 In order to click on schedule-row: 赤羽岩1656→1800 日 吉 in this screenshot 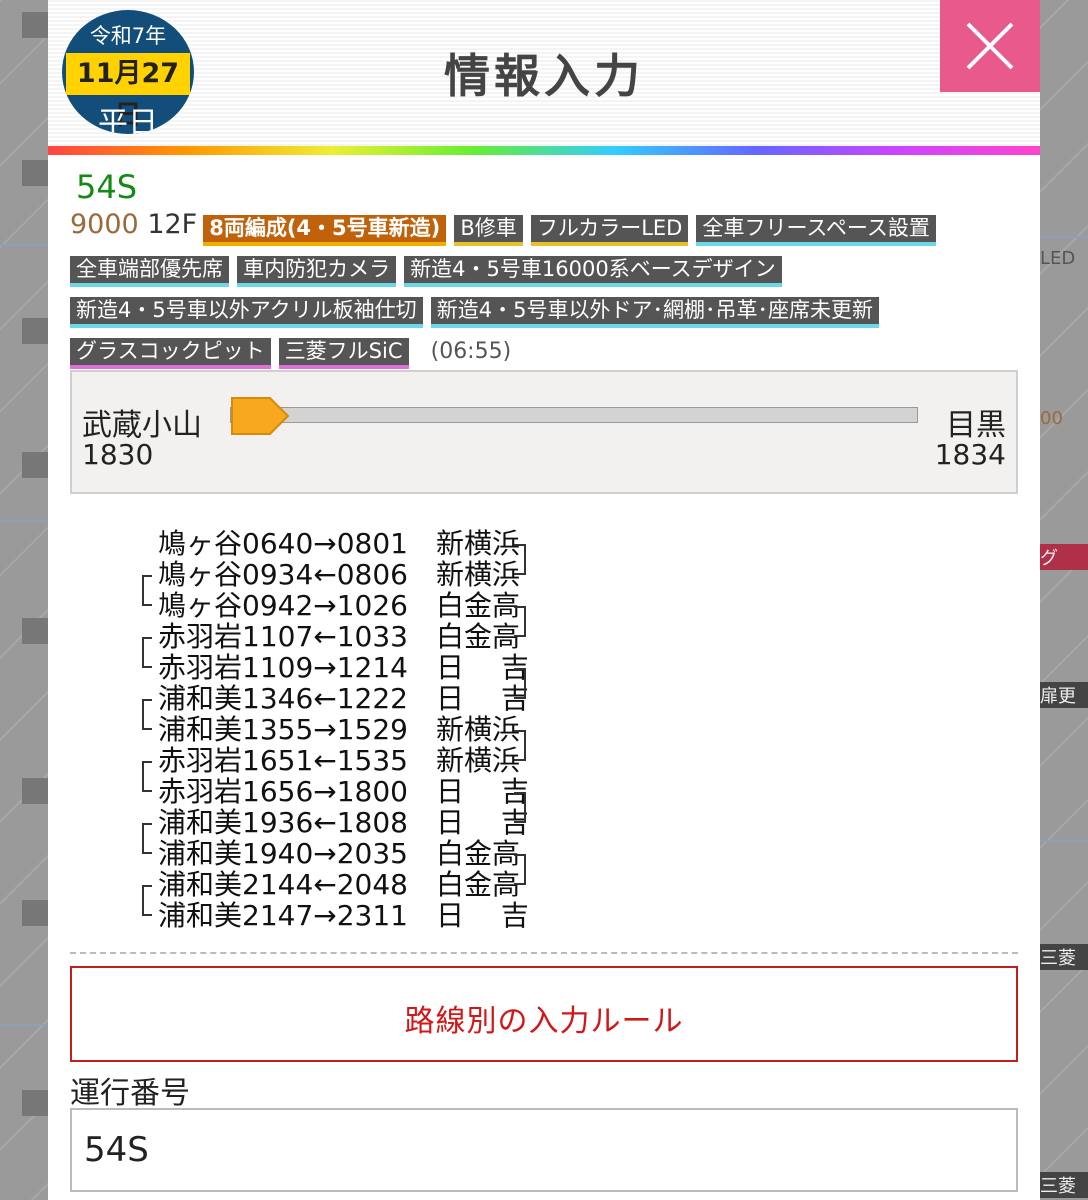, I will do `click(370, 791)`.